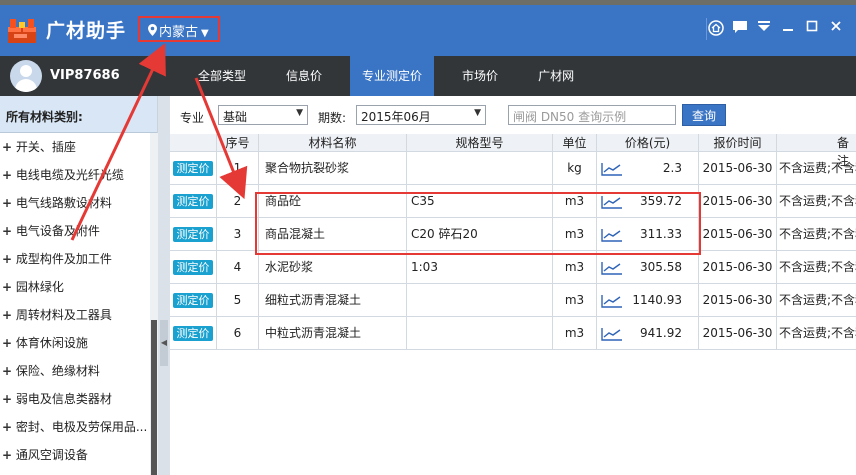 The image size is (856, 475). What do you see at coordinates (237, 143) in the screenshot?
I see `col-index: 序号` at bounding box center [237, 143].